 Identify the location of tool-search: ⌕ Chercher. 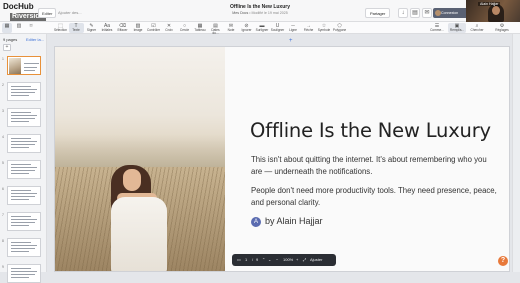
(477, 28).